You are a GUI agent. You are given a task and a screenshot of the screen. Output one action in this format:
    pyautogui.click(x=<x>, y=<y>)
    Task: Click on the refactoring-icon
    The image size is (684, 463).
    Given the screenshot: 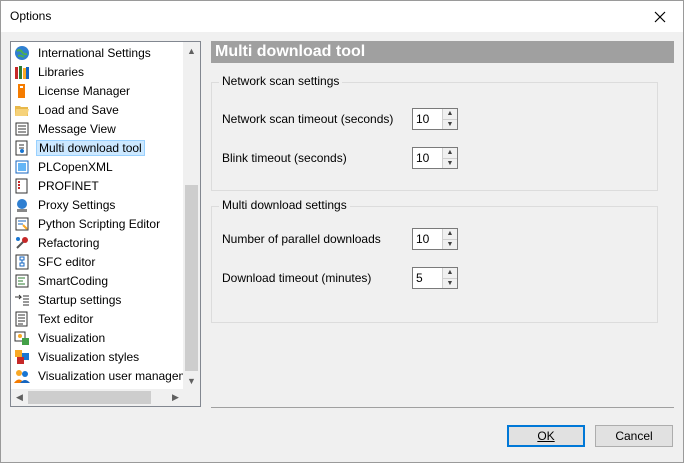 What is the action you would take?
    pyautogui.click(x=22, y=243)
    